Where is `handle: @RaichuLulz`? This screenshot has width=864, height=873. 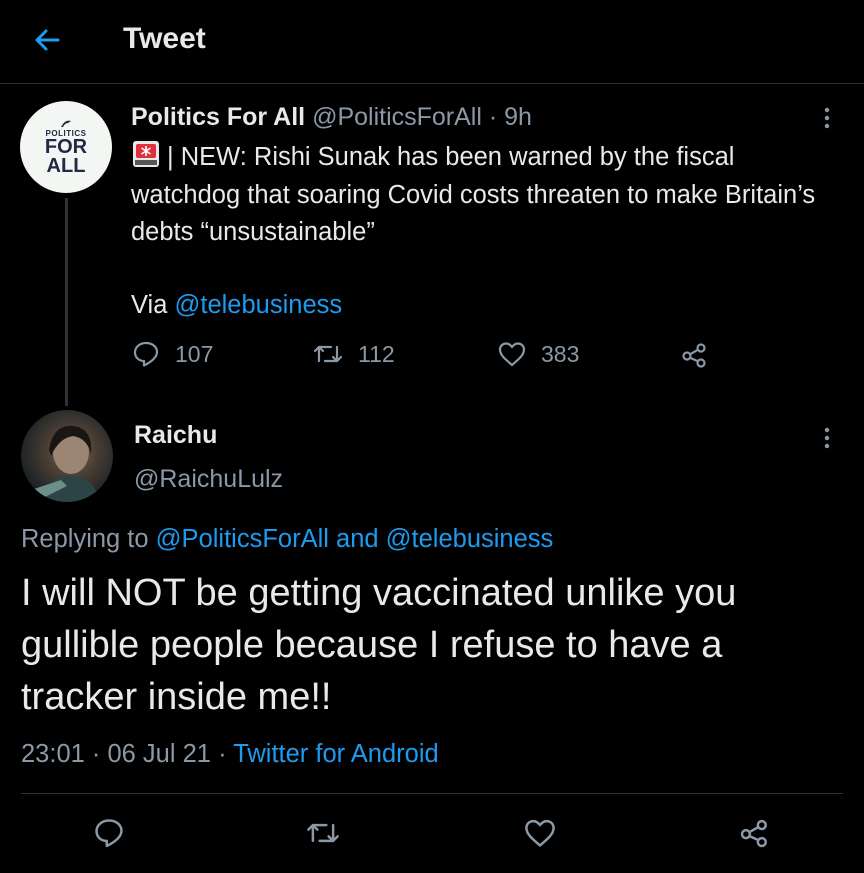 handle: @RaichuLulz is located at coordinates (208, 479).